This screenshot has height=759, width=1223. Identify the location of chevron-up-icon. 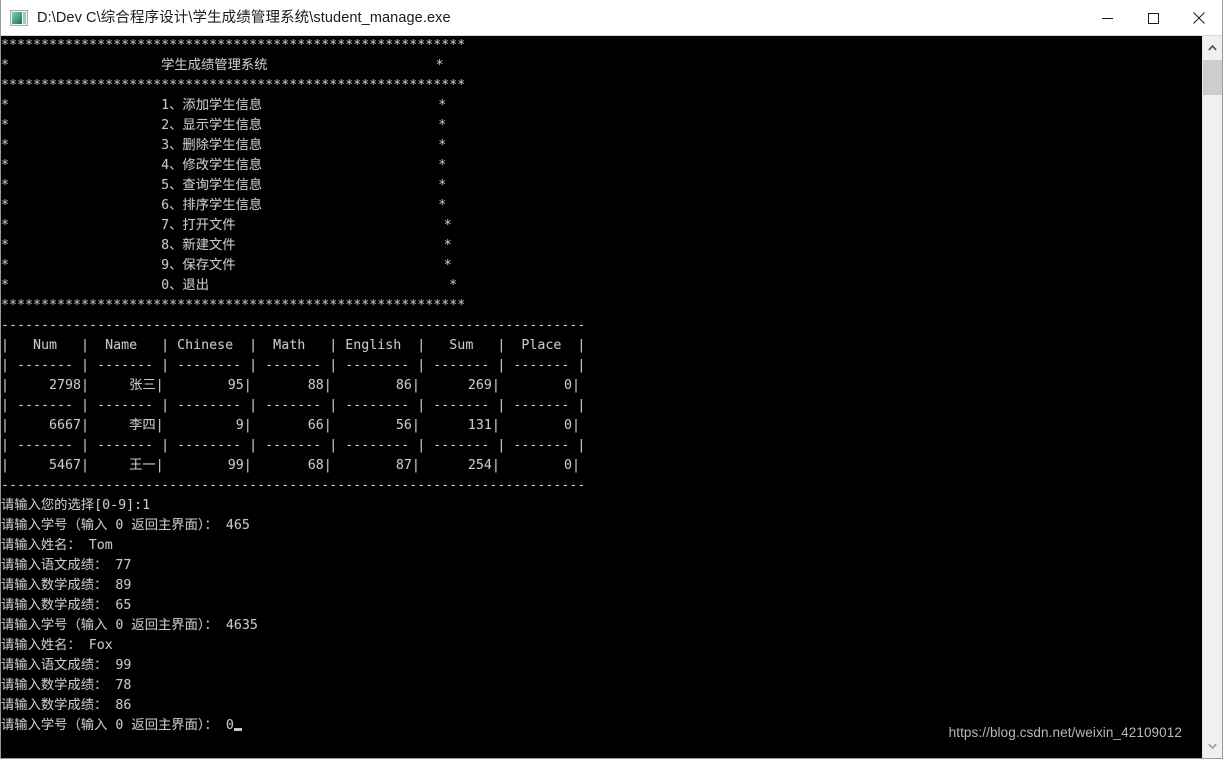
(1212, 48).